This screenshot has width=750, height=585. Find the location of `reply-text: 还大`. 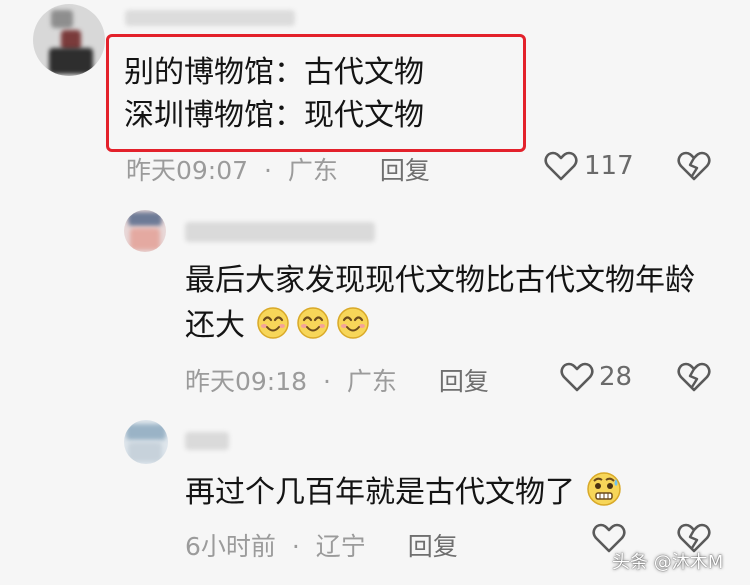

reply-text: 还大 is located at coordinates (280, 326).